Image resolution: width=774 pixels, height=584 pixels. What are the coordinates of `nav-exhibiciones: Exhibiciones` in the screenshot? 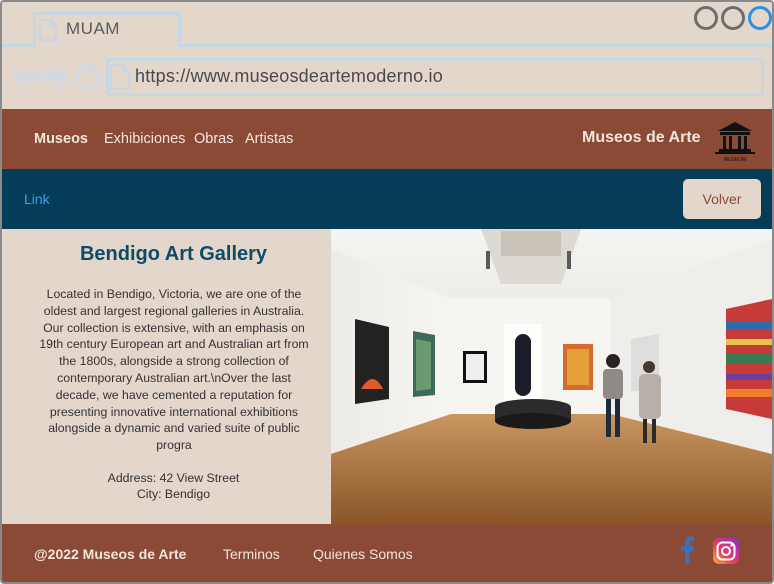 It's located at (144, 139).